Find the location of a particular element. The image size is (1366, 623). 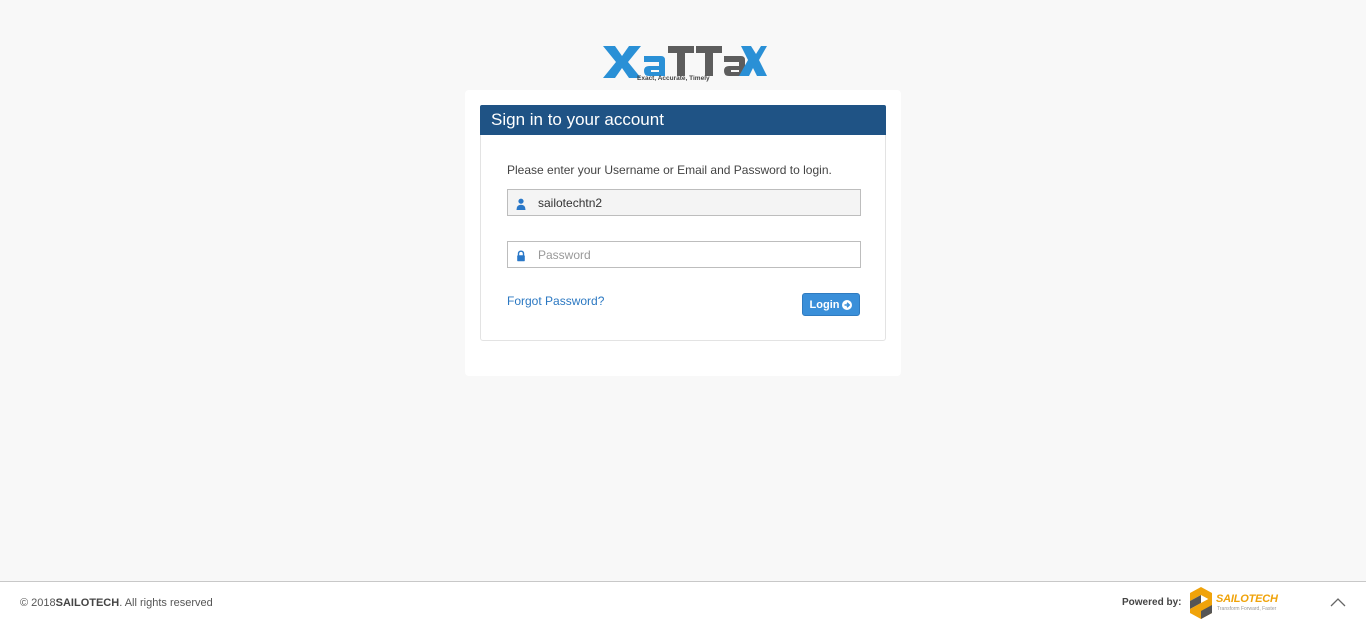

chevron-up-icon is located at coordinates (1338, 602).